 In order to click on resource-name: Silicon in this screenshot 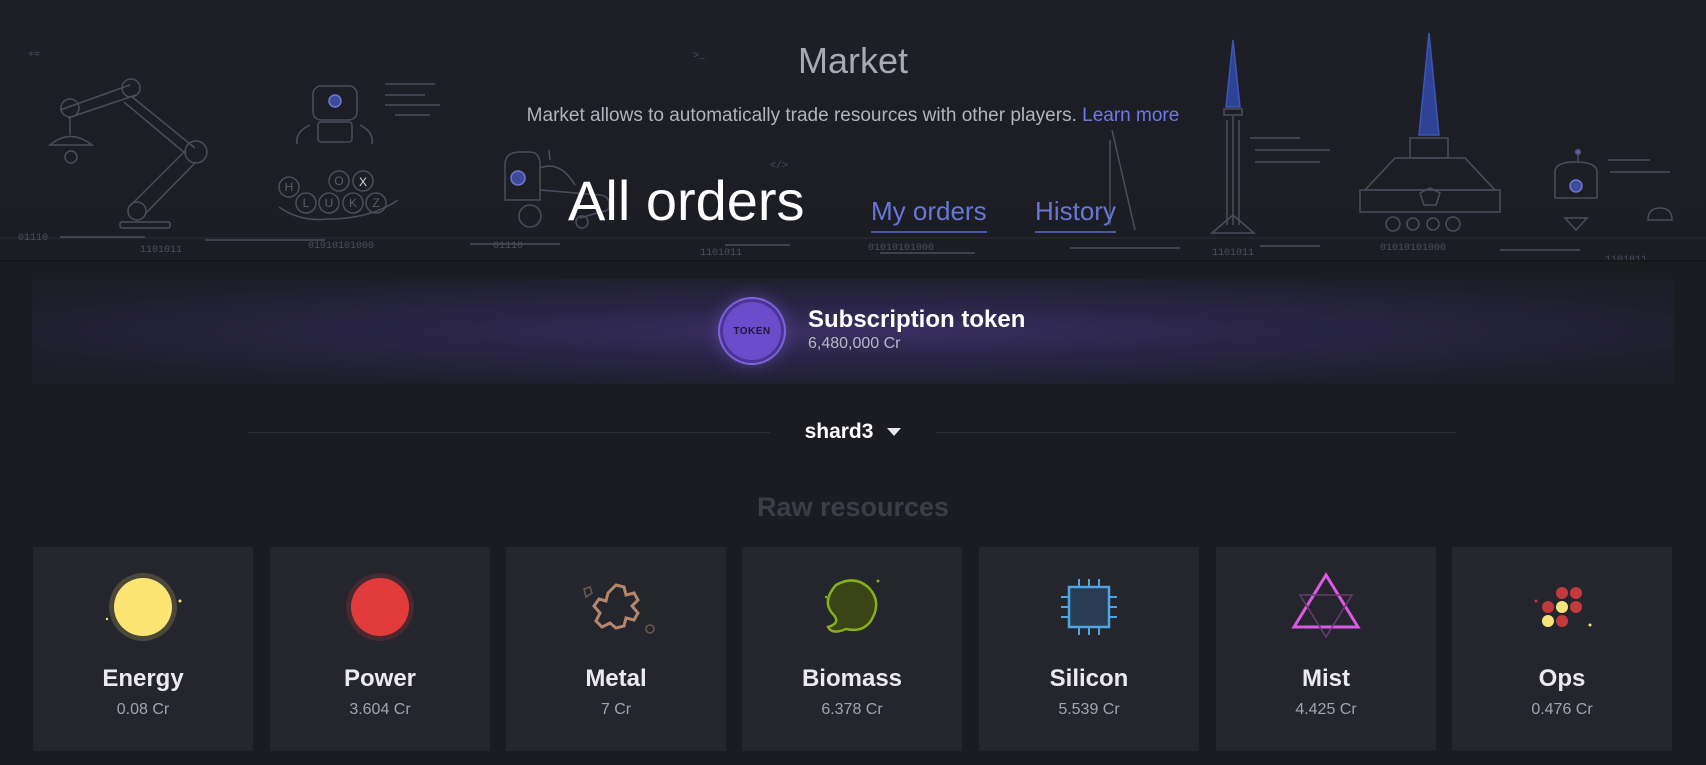, I will do `click(1089, 678)`.